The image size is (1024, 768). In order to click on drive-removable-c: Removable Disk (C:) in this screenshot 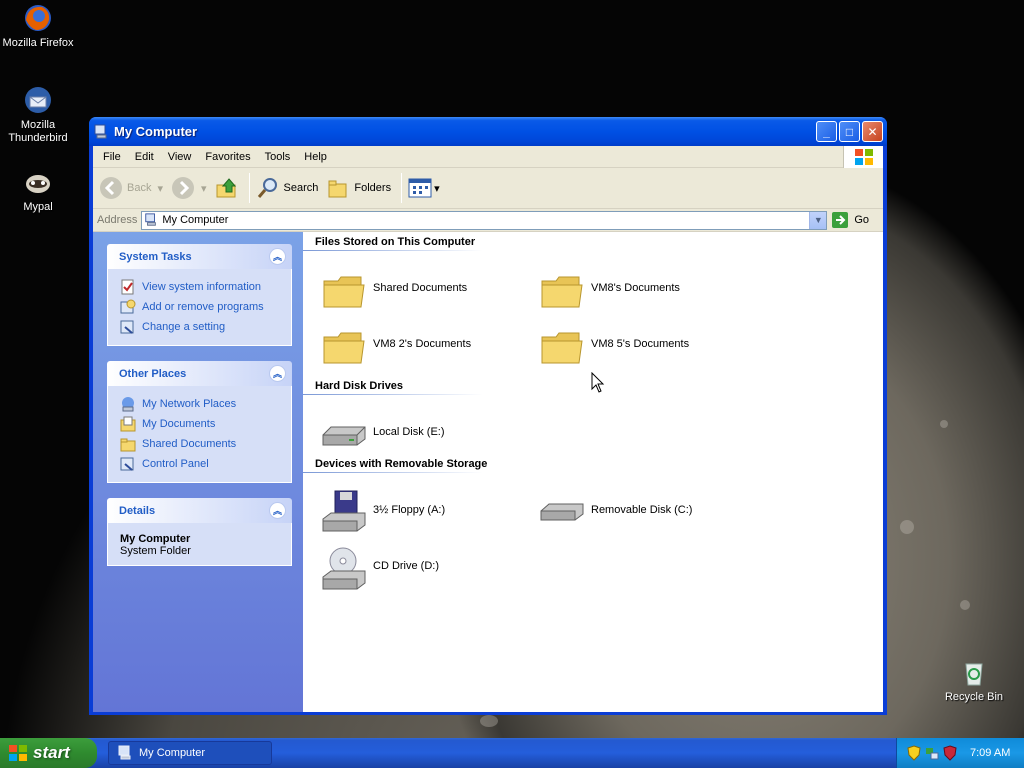, I will do `click(648, 517)`.